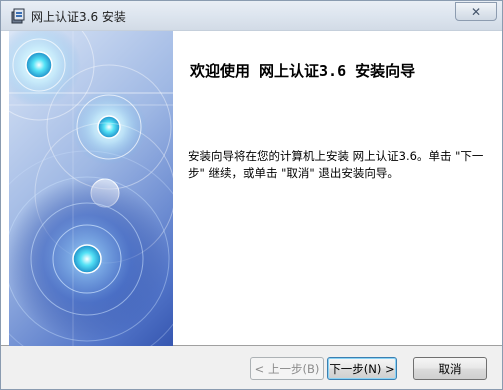 This screenshot has width=503, height=390. Describe the element at coordinates (303, 71) in the screenshot. I see `welcome-heading: 欢迎使用 网上认证3.6 安装向导` at that location.